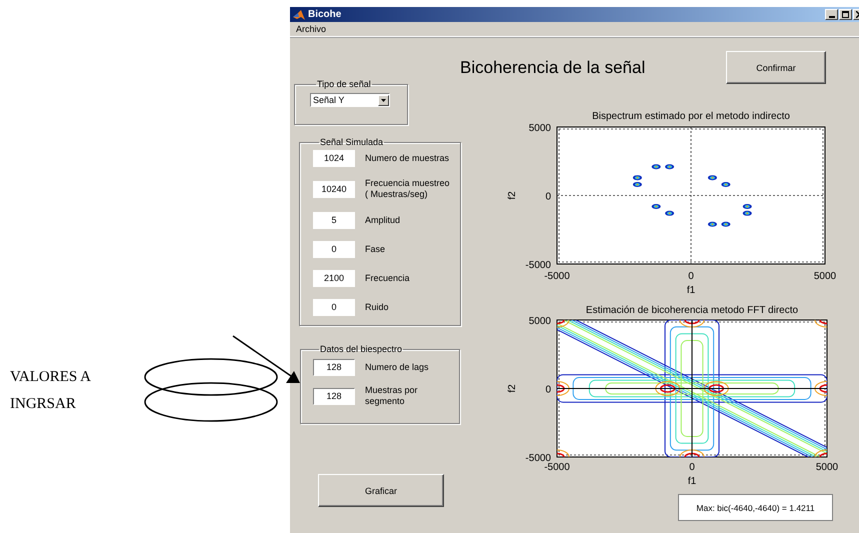  What do you see at coordinates (407, 158) in the screenshot?
I see `field-label: Numero de muestras` at bounding box center [407, 158].